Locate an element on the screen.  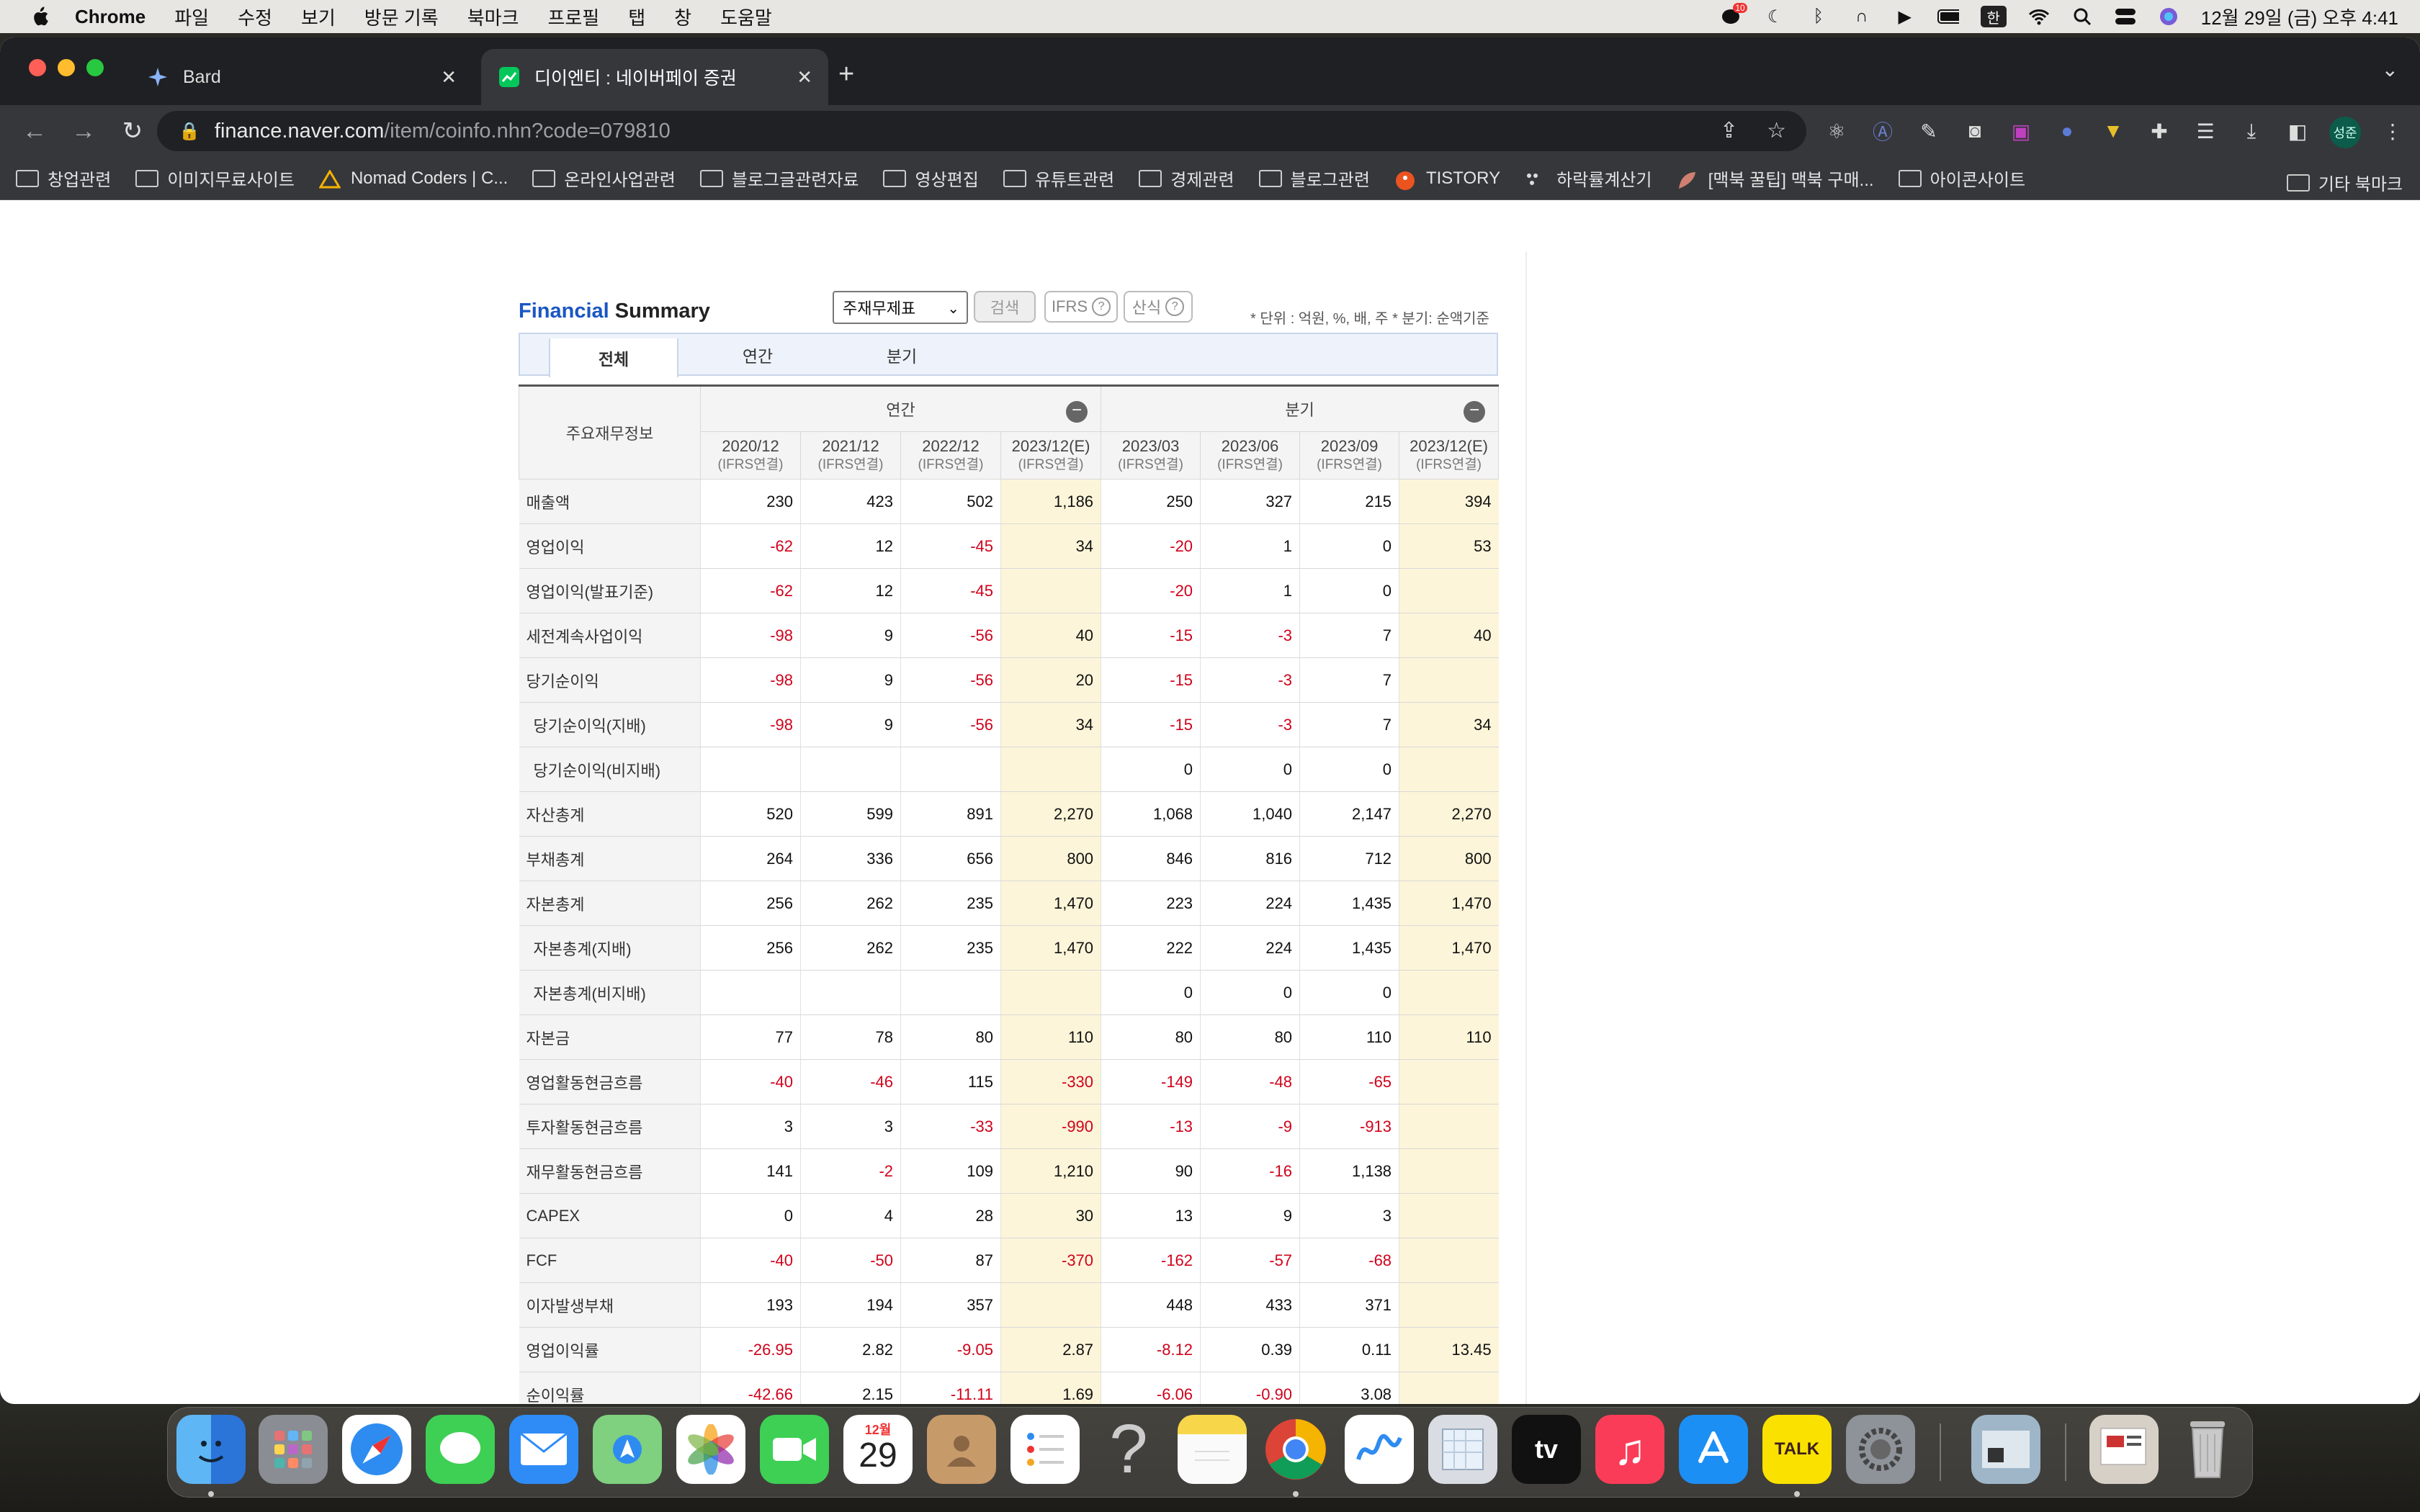
bookmark-folder: 경제관련 is located at coordinates (1186, 178).